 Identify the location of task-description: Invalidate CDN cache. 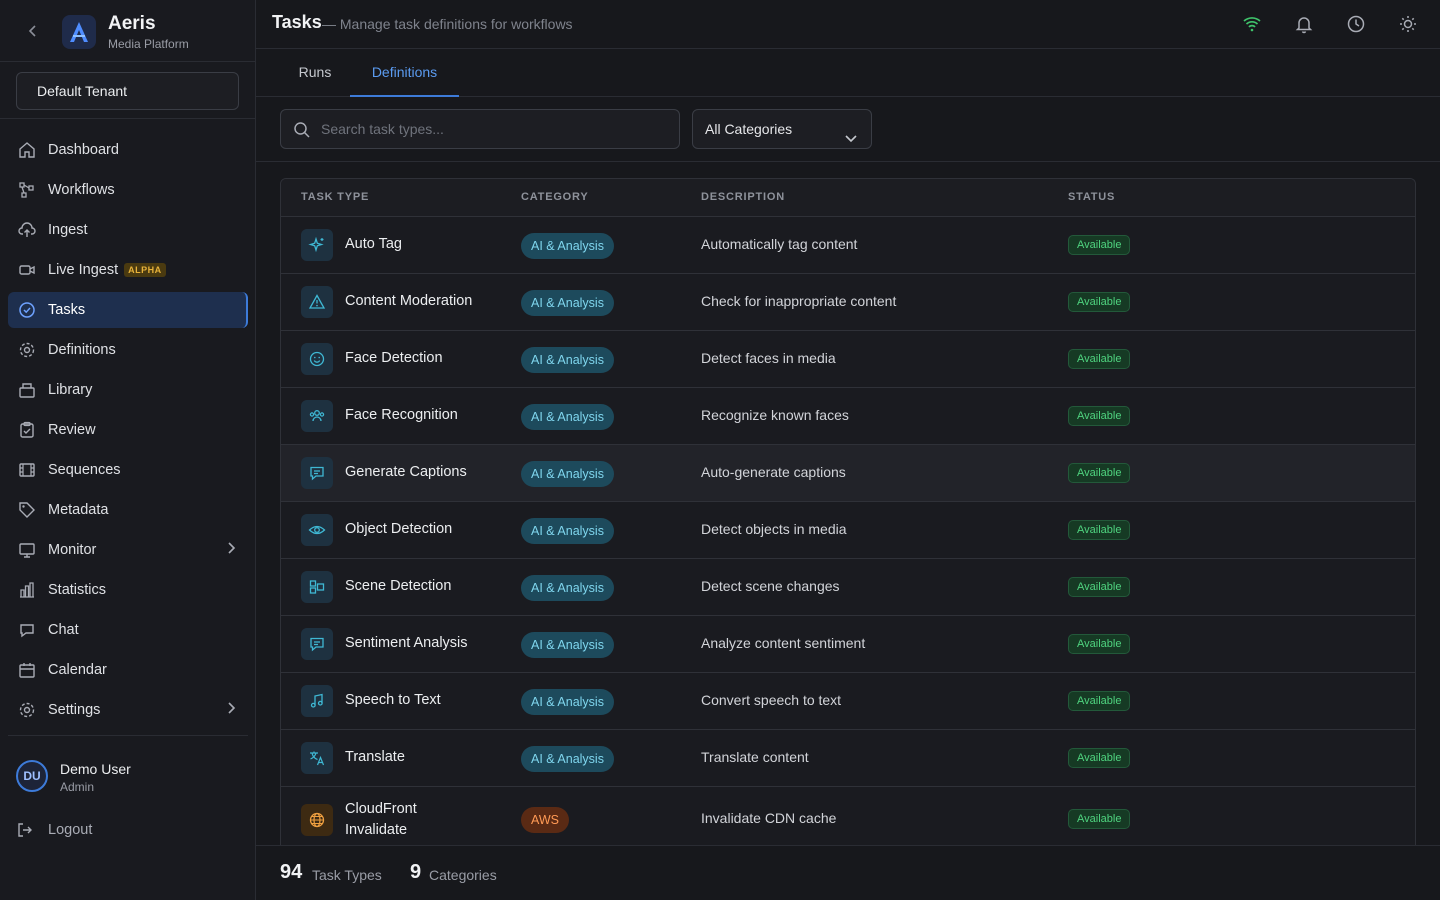
(769, 818).